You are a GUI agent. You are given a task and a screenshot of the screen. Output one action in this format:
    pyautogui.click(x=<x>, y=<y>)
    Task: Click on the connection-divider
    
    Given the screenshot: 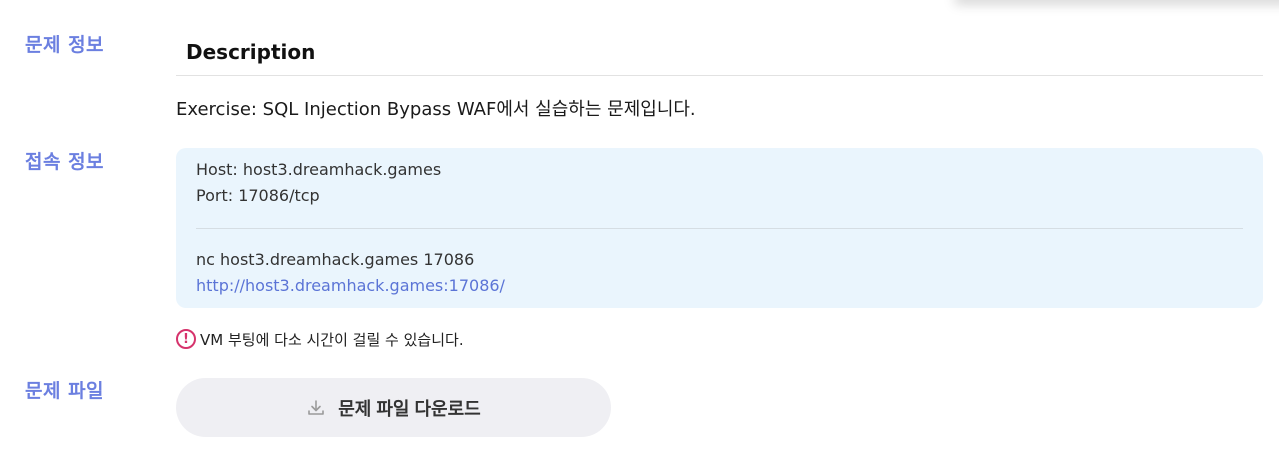 What is the action you would take?
    pyautogui.click(x=719, y=228)
    